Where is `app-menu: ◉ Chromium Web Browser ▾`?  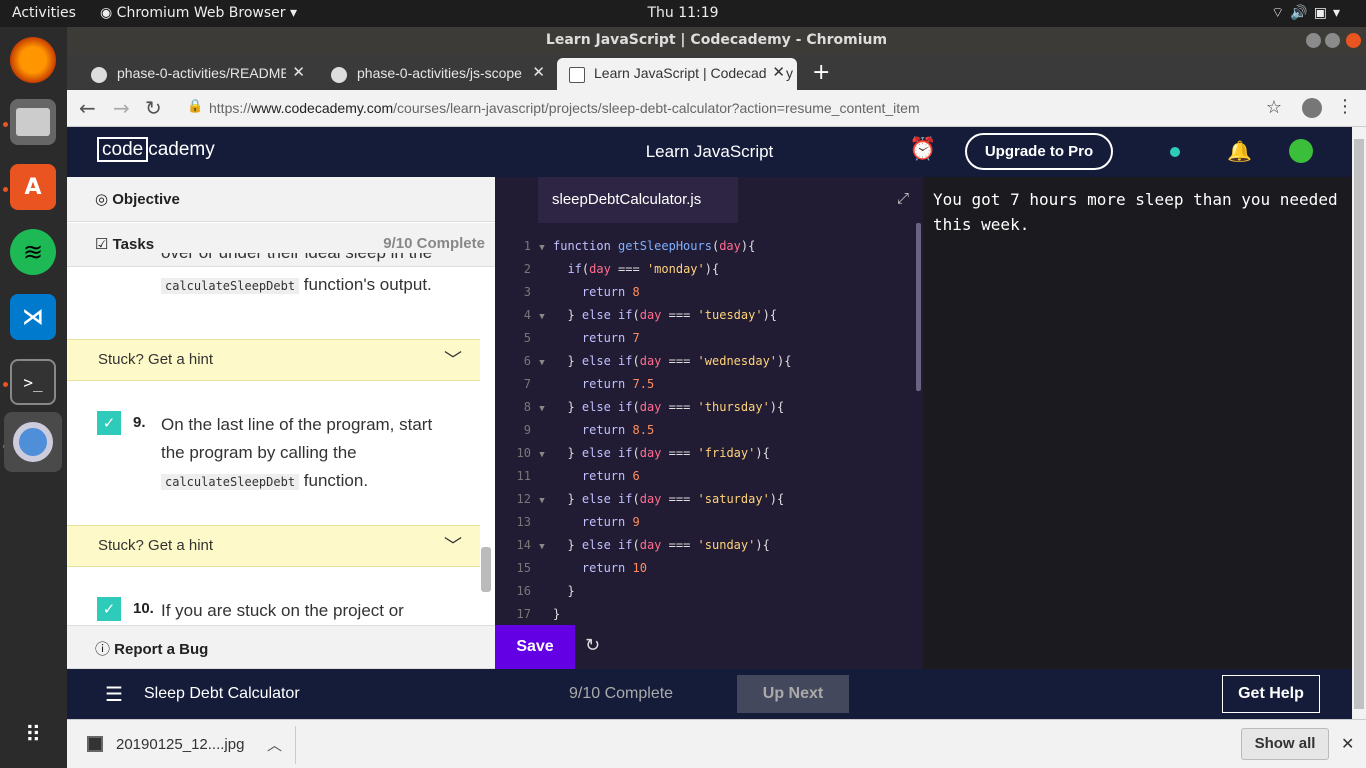 app-menu: ◉ Chromium Web Browser ▾ is located at coordinates (198, 13).